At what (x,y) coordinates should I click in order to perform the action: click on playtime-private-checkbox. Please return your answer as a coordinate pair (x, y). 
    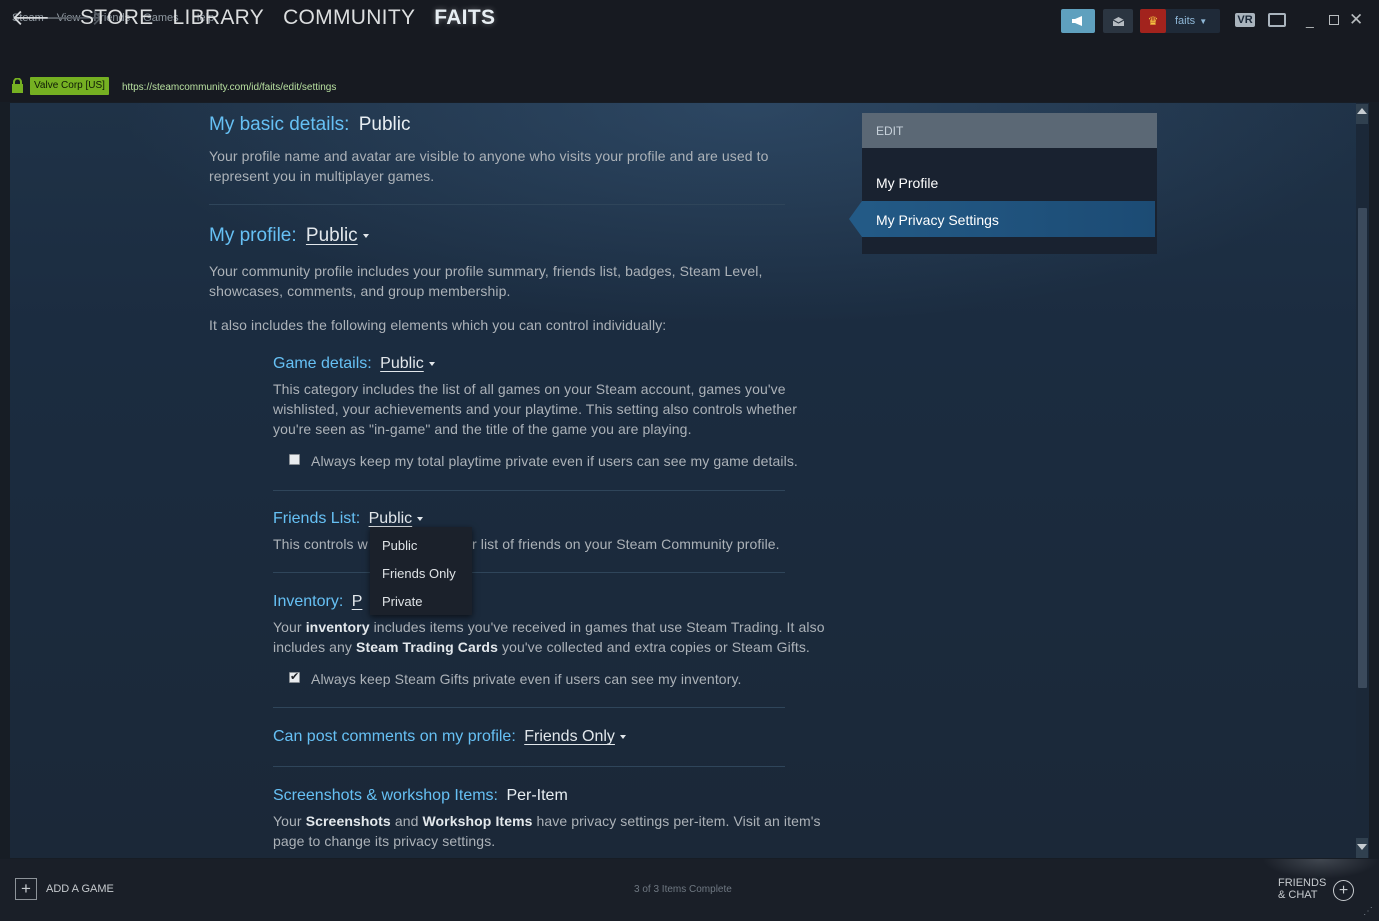
    Looking at the image, I should click on (294, 459).